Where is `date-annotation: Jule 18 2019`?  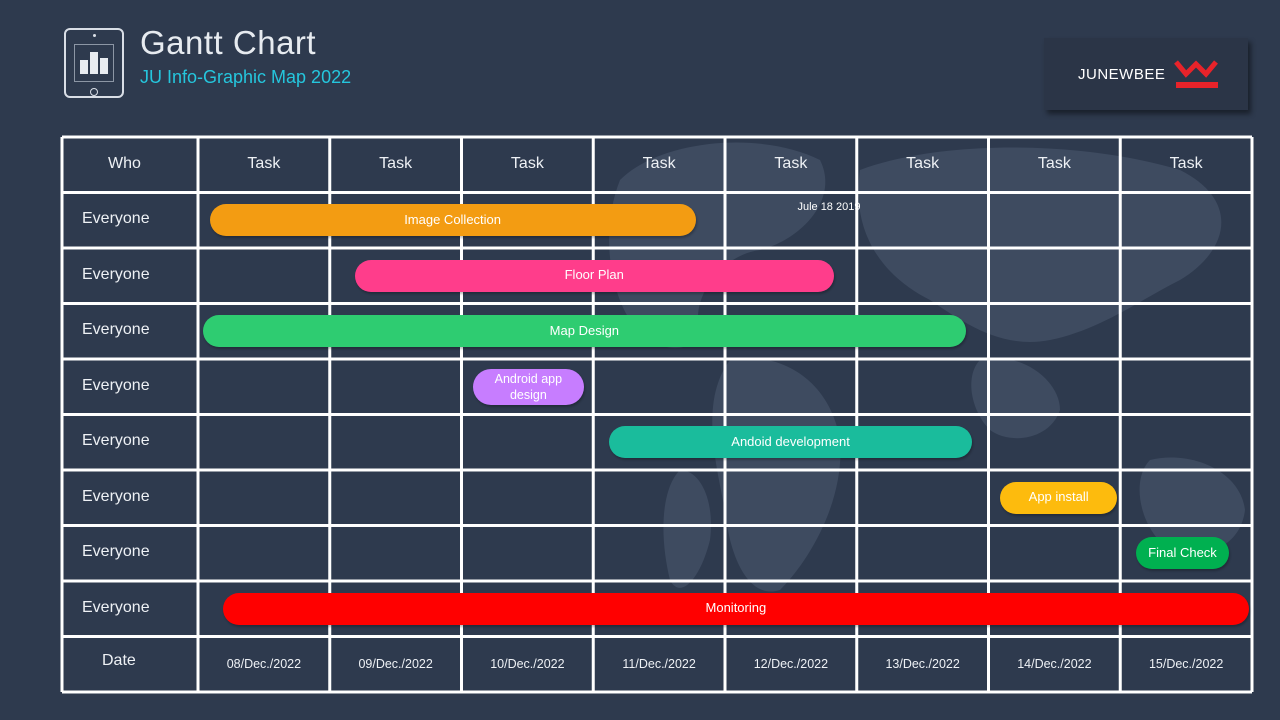 date-annotation: Jule 18 2019 is located at coordinates (829, 206).